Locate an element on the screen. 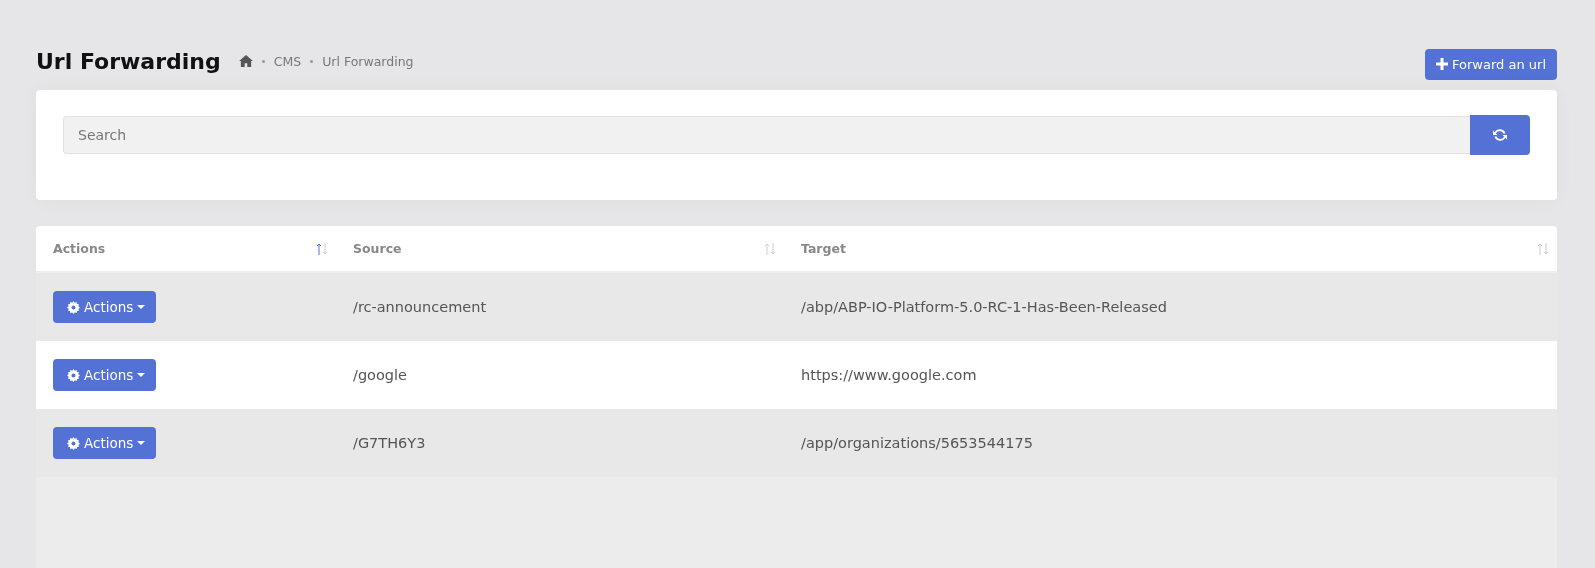  column-header: Source is located at coordinates (377, 248).